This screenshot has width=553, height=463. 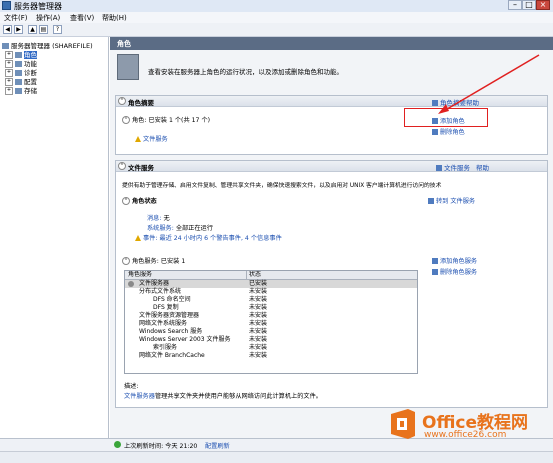 I want to click on file-services-icon, so click(x=439, y=168).